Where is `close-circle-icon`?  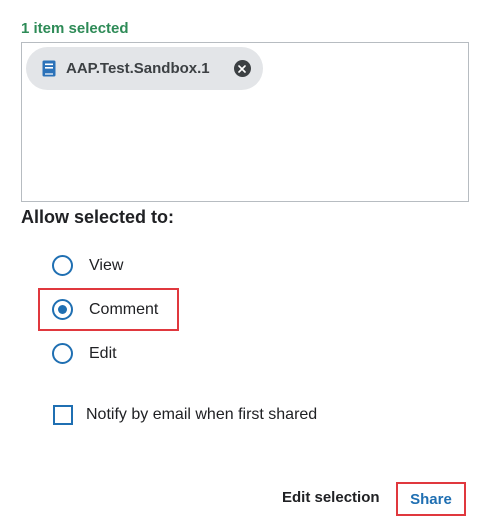
close-circle-icon is located at coordinates (242, 68).